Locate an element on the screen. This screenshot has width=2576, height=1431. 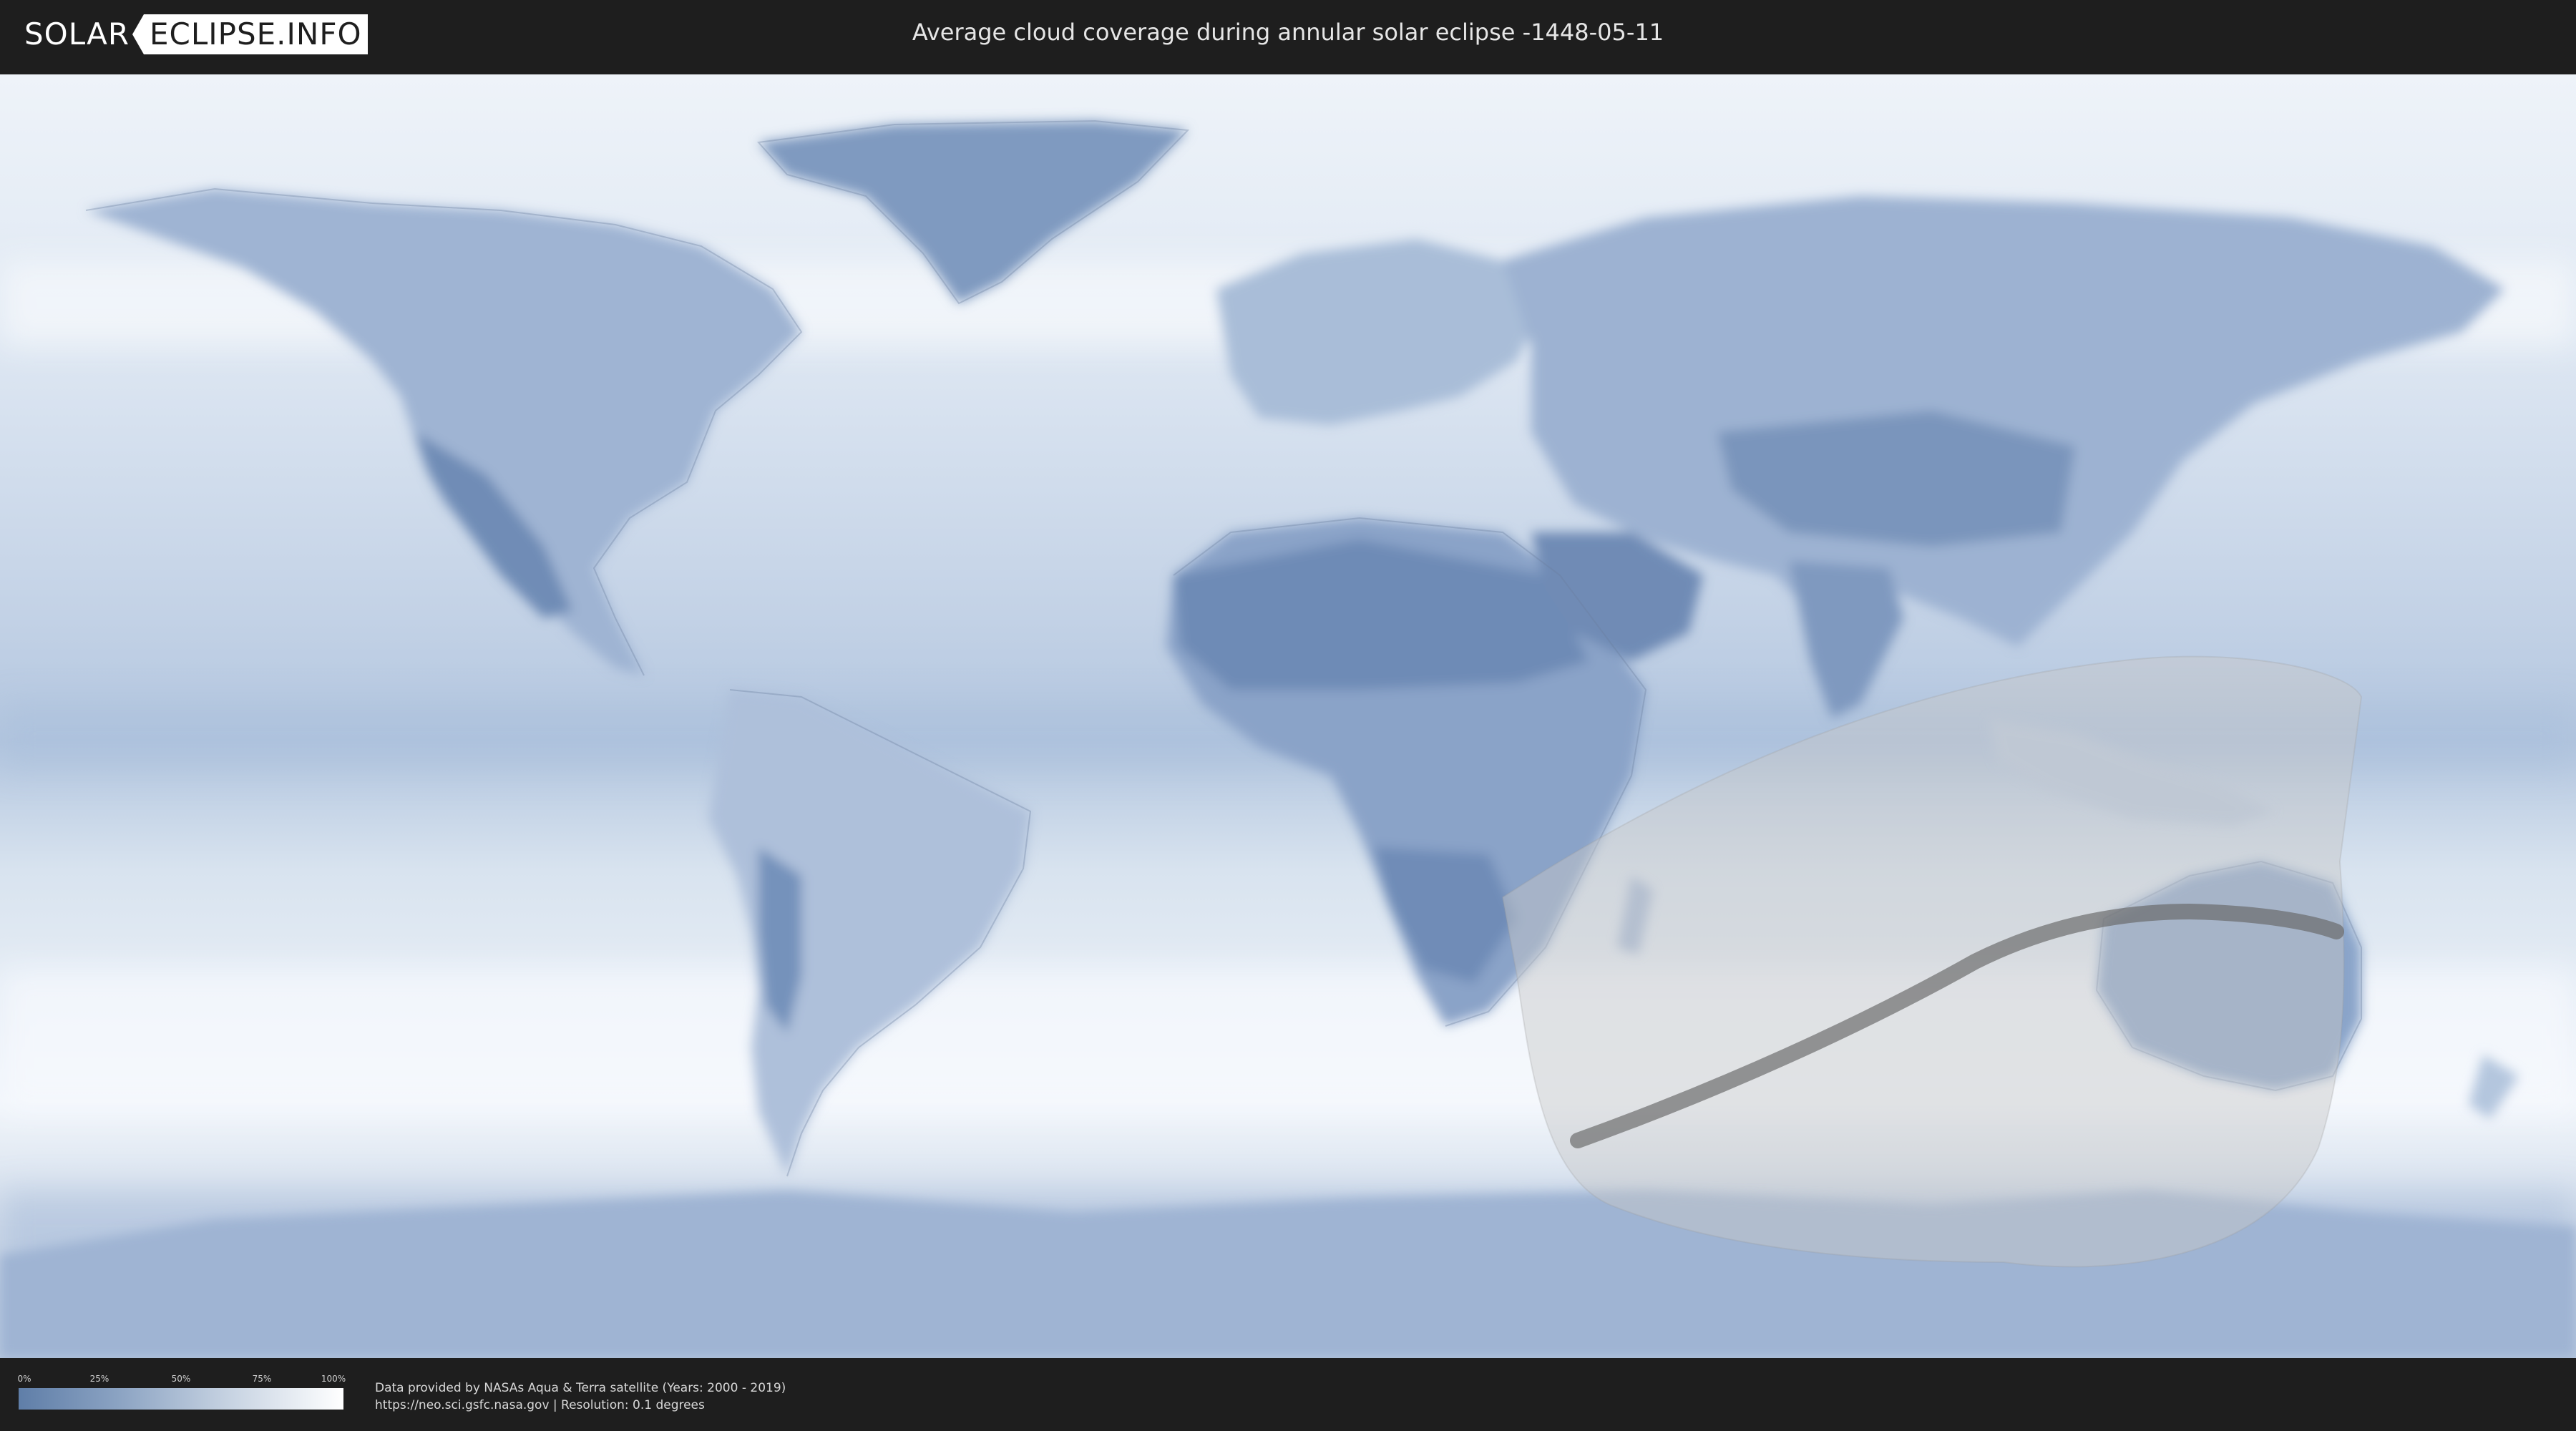
legend-tick-100: 100% is located at coordinates (333, 1379).